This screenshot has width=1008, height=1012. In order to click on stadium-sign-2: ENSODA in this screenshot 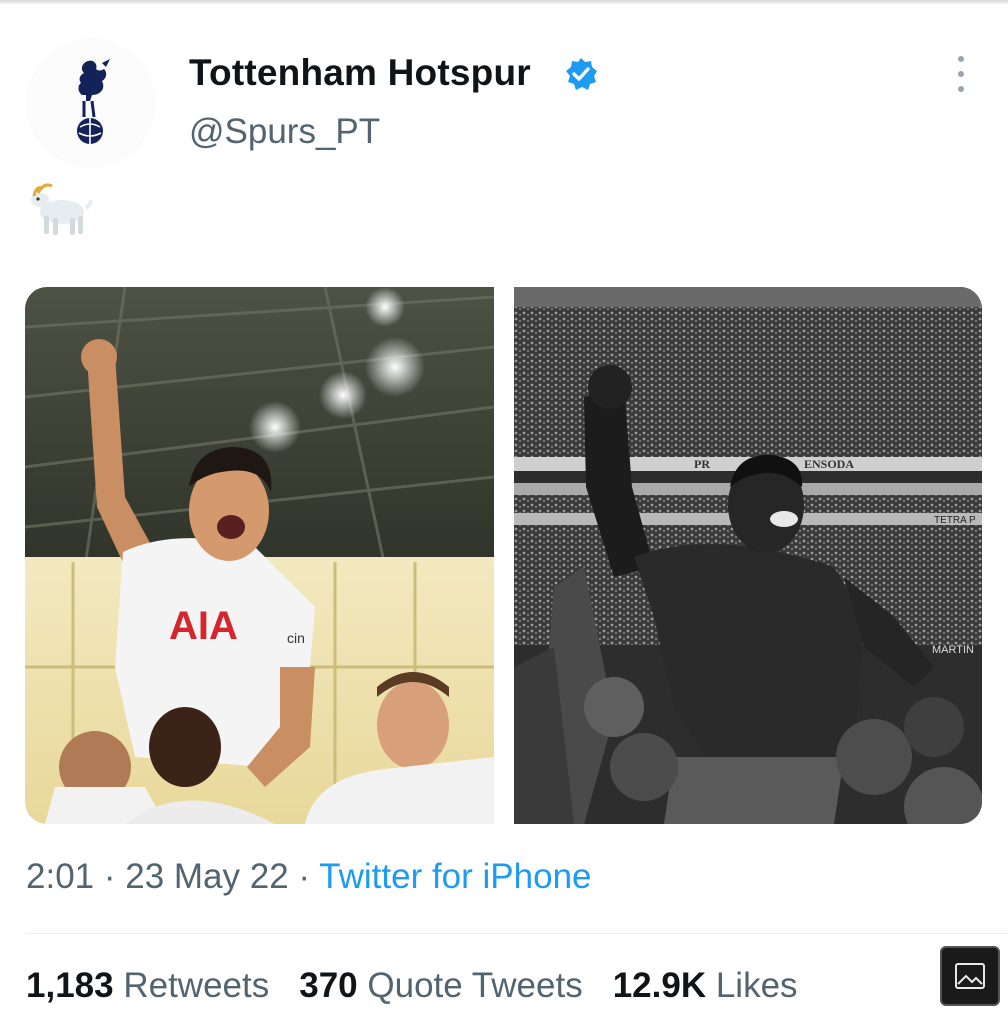, I will do `click(829, 464)`.